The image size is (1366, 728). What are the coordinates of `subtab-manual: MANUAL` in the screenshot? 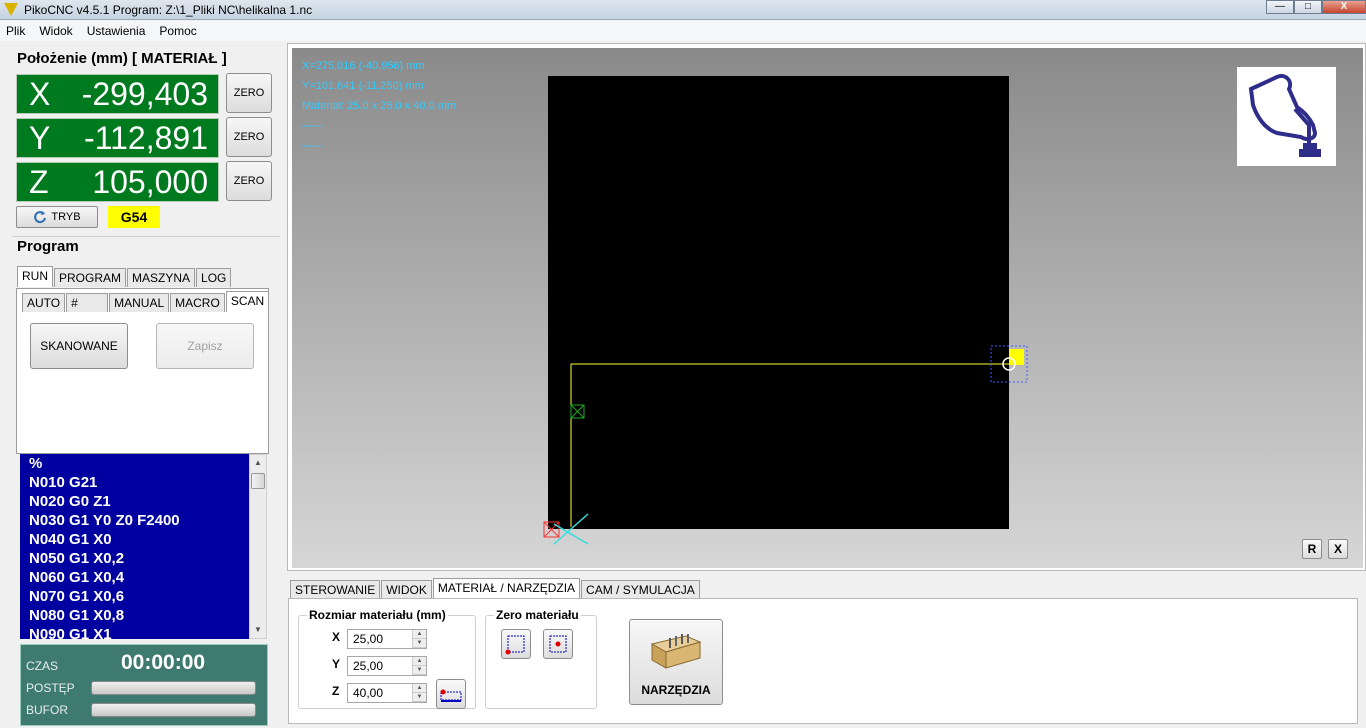 It's located at (139, 302).